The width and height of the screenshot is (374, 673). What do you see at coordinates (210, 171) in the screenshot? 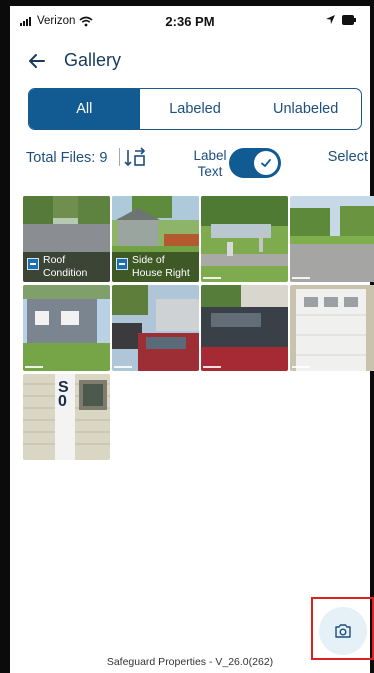
I see `label-text-line2: Text` at bounding box center [210, 171].